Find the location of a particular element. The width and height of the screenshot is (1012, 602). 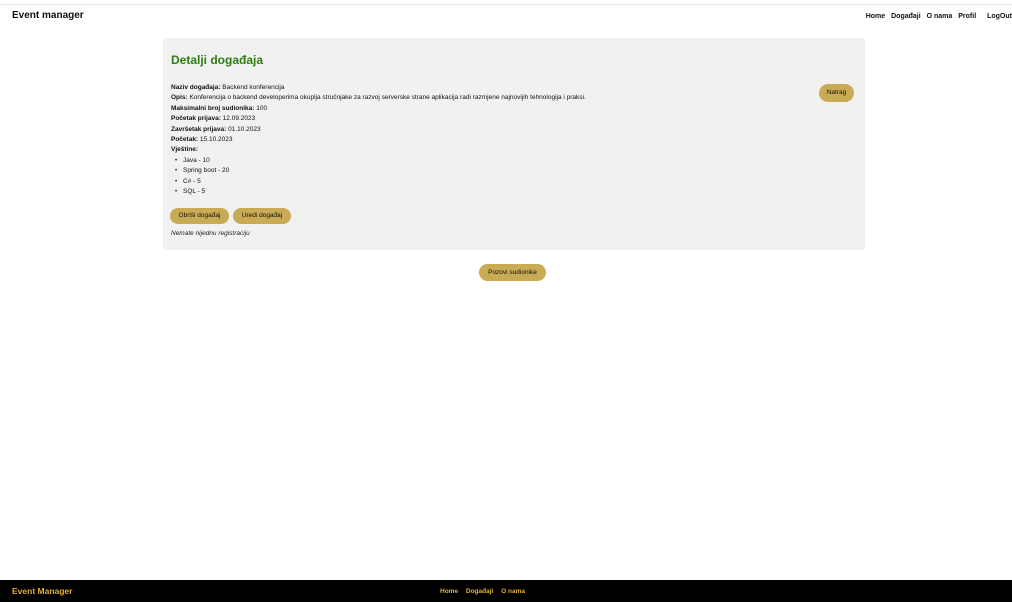

field-max-participants: Maksimalni broj sudionika: 100 is located at coordinates (219, 108).